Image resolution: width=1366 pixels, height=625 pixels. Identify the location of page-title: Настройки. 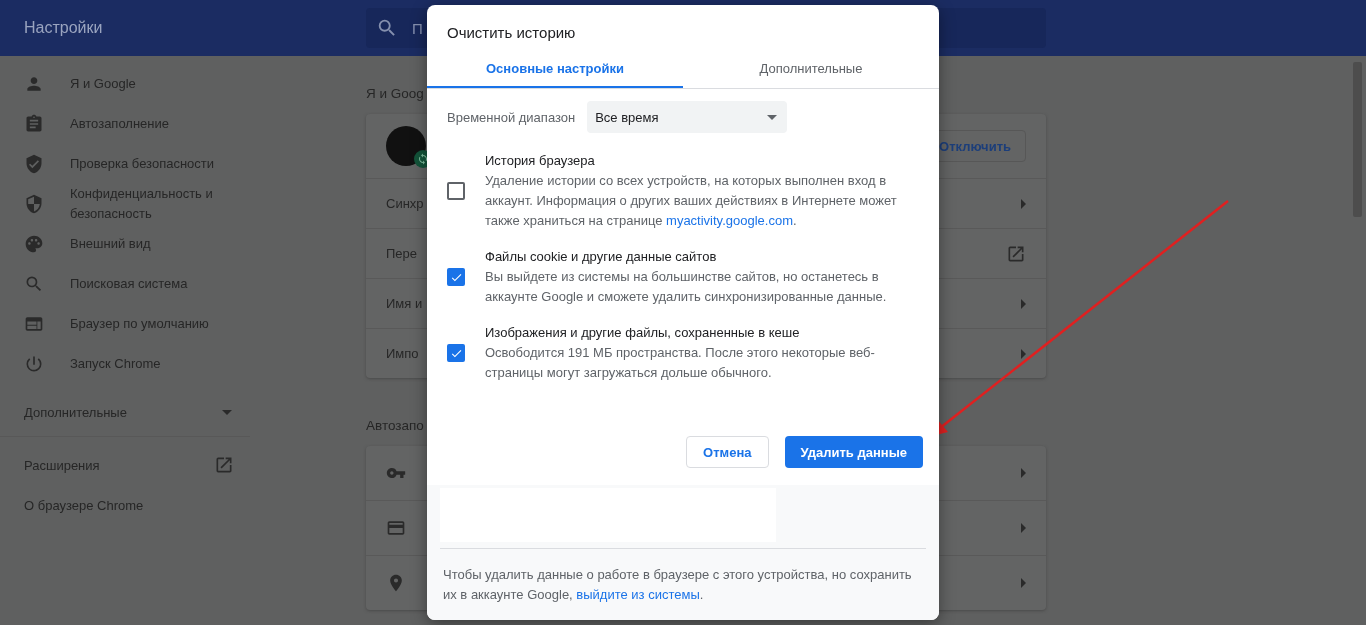
(63, 28).